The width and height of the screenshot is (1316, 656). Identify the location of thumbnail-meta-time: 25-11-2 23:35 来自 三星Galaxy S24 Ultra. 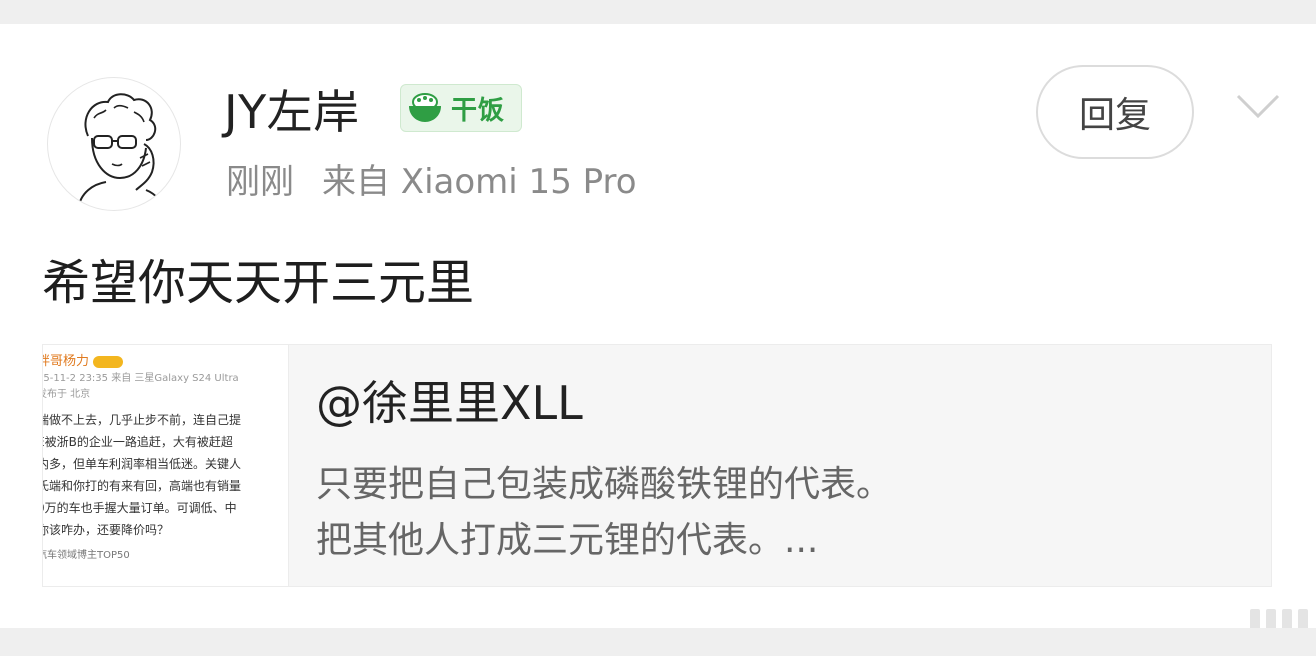
(141, 378).